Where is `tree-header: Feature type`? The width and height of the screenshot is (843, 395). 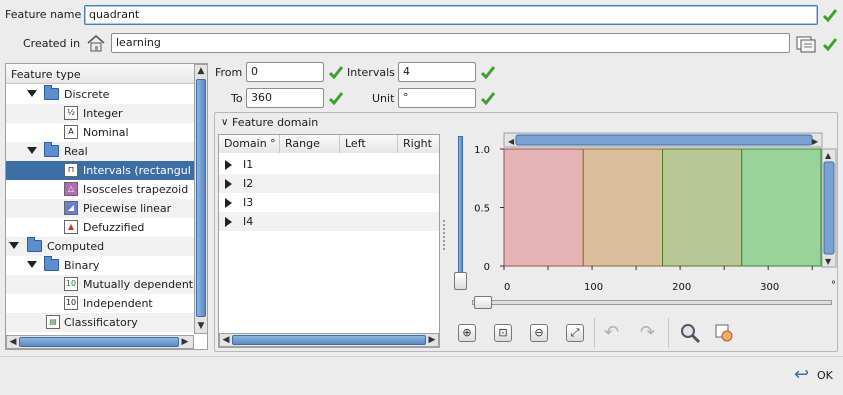
tree-header: Feature type is located at coordinates (100, 74).